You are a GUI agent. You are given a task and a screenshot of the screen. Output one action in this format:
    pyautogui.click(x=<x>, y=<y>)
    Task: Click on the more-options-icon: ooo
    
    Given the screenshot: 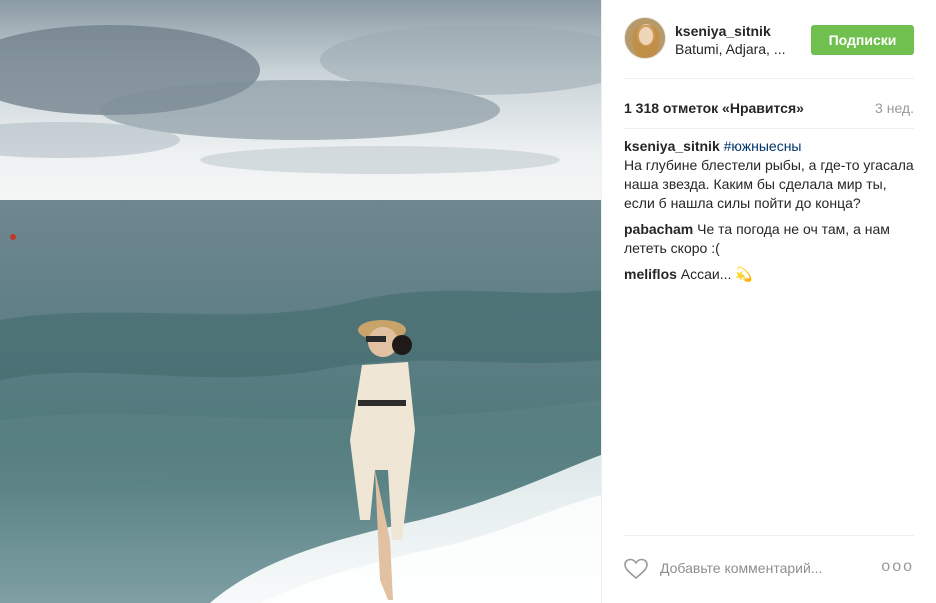 What is the action you would take?
    pyautogui.click(x=897, y=567)
    